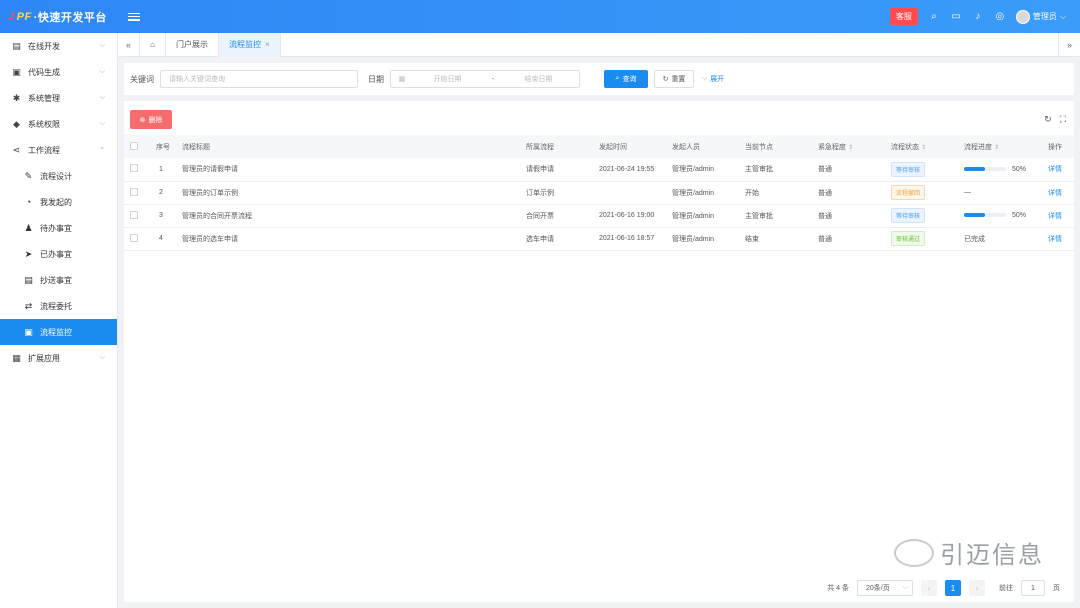 This screenshot has height=608, width=1080. Describe the element at coordinates (832, 147) in the screenshot. I see `col-urgency-label: 紧急程度` at that location.